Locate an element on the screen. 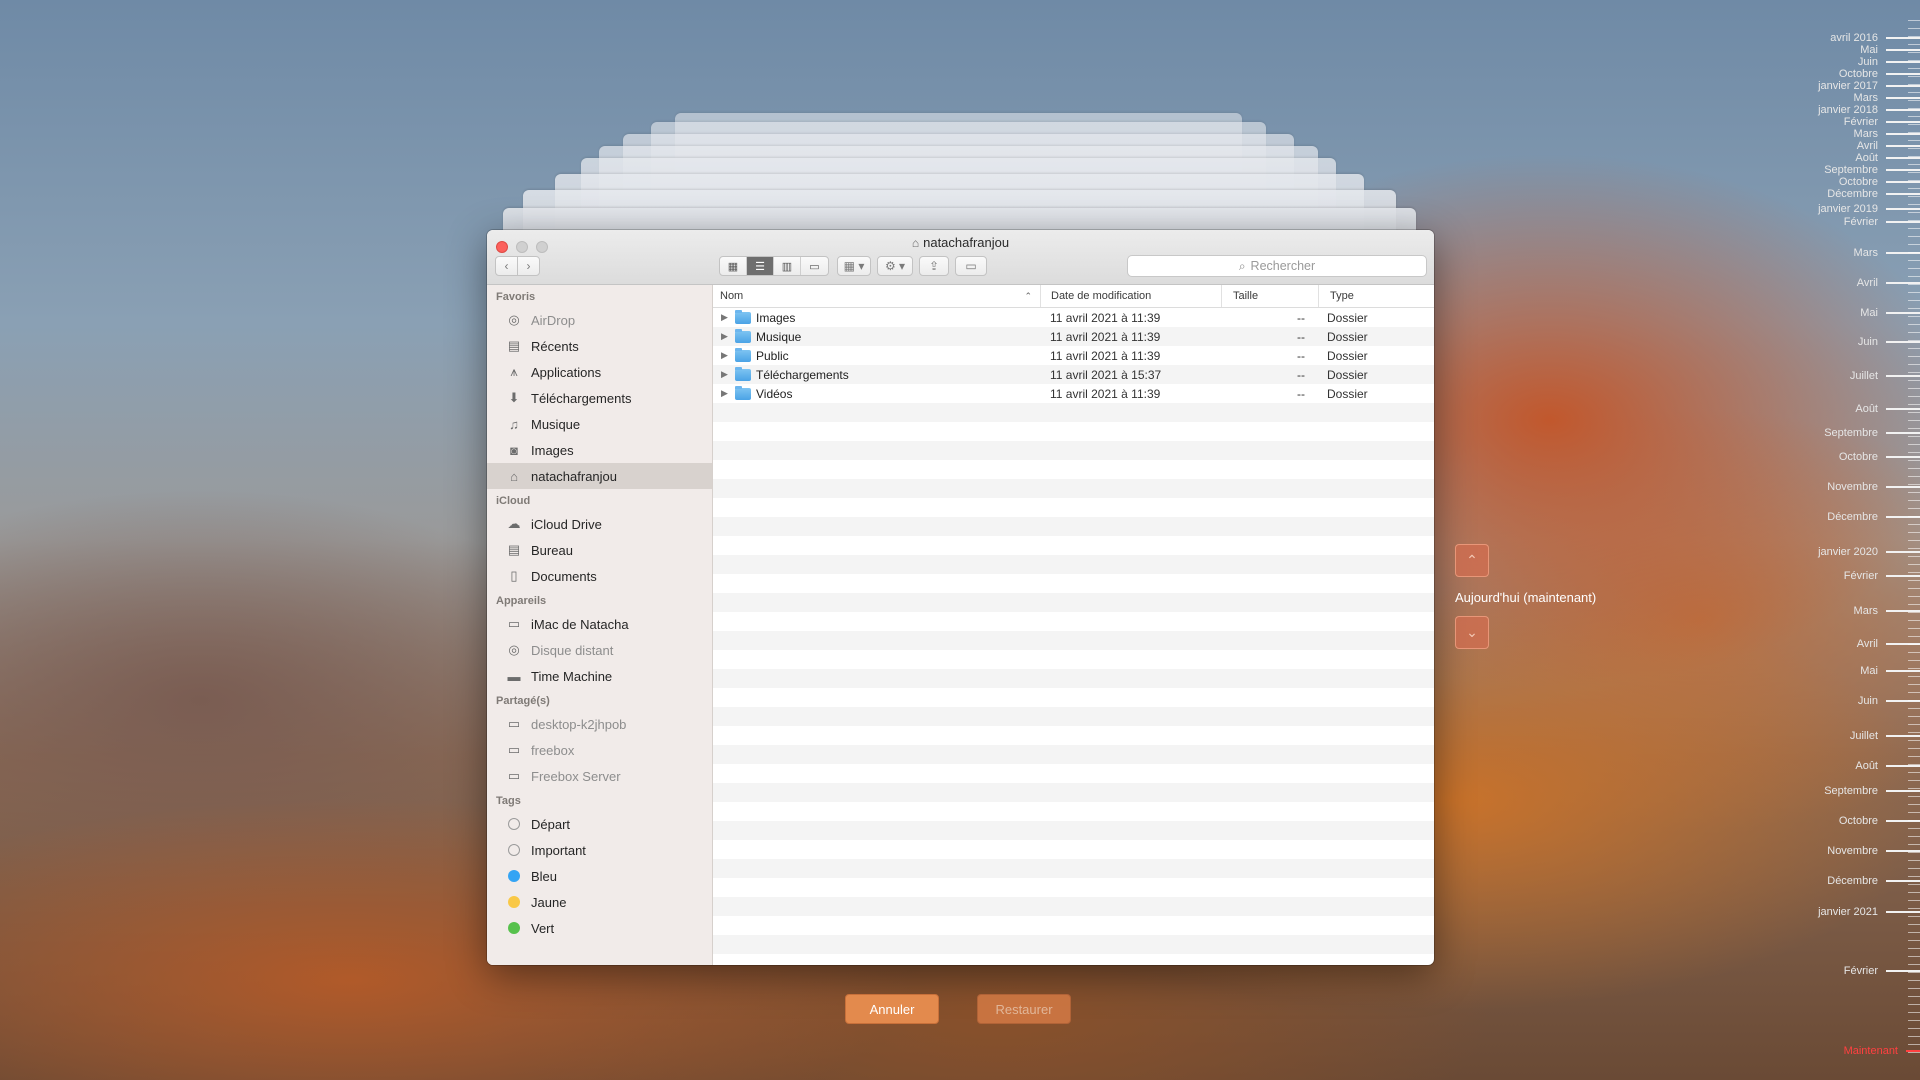  sidebar-item-appareils-0: ▭ iMac de Natacha is located at coordinates (599, 624).